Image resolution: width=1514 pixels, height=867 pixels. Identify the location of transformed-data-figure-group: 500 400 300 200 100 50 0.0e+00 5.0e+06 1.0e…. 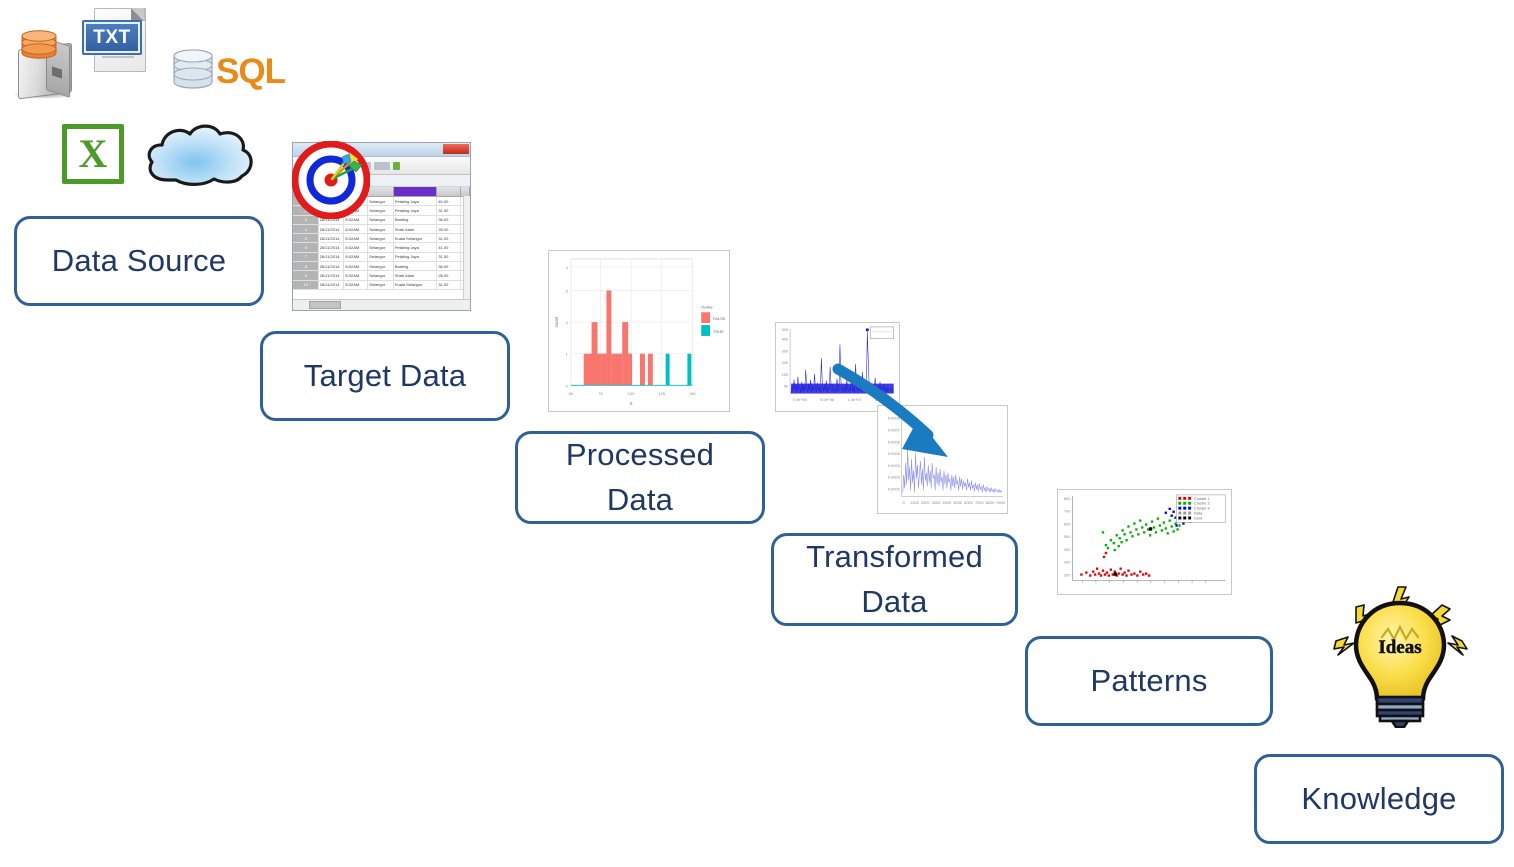
(895, 418).